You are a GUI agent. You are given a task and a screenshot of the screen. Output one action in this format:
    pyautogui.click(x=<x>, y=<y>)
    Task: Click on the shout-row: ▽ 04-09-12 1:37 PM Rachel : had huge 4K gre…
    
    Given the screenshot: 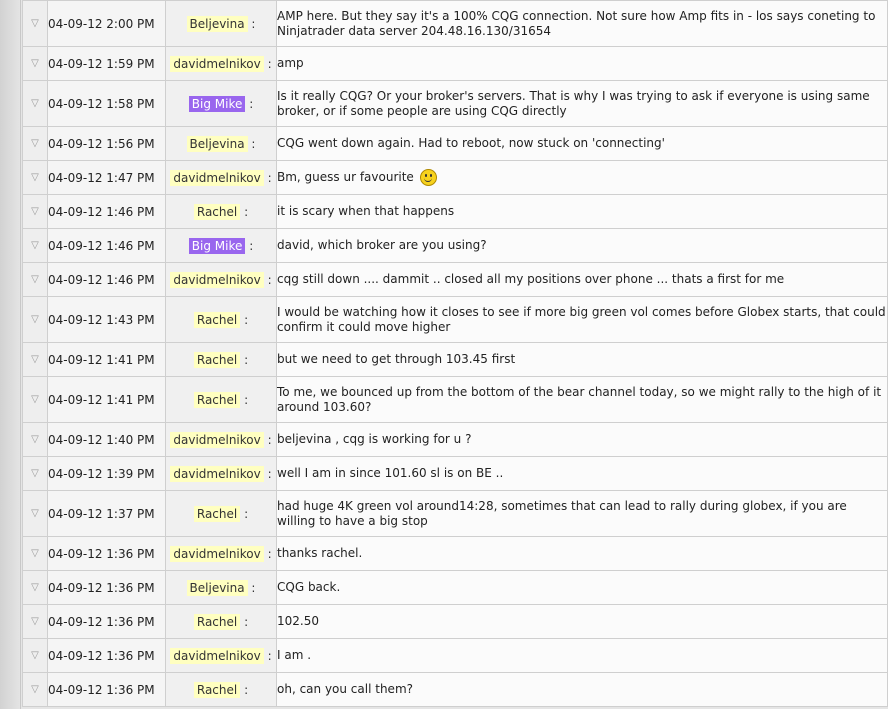 What is the action you would take?
    pyautogui.click(x=455, y=513)
    